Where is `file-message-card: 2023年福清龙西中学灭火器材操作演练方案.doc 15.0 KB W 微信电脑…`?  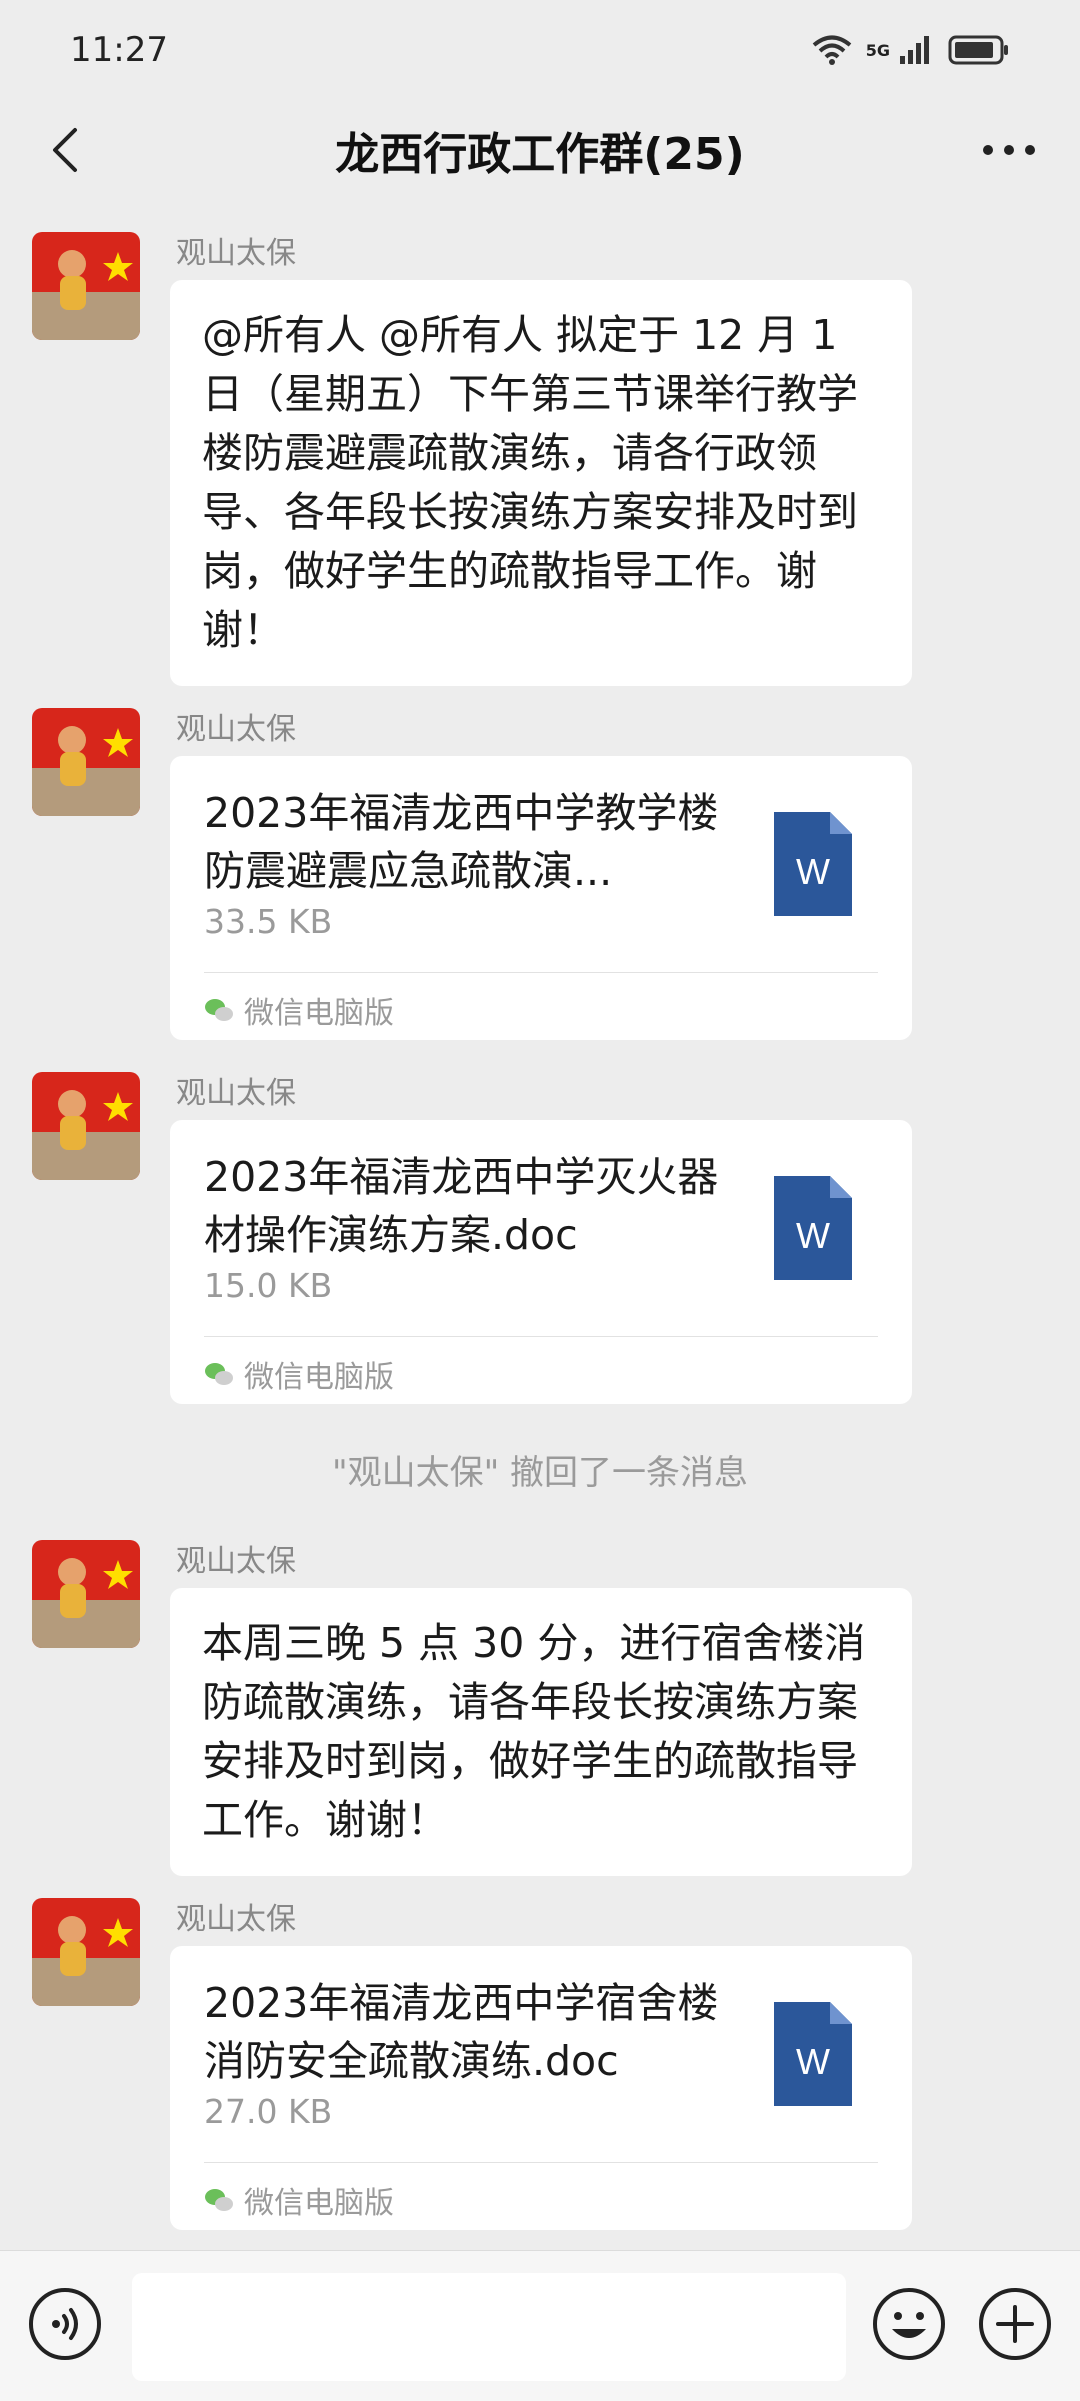
file-message-card: 2023年福清龙西中学灭火器材操作演练方案.doc 15.0 KB W 微信电脑… is located at coordinates (541, 1262).